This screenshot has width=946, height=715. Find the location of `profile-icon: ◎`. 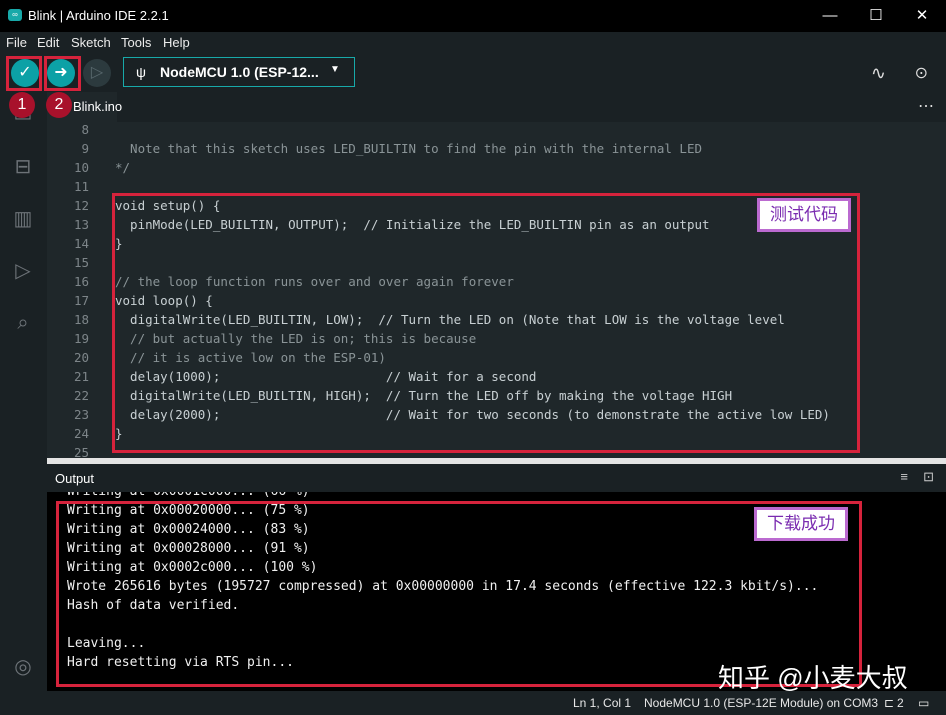

profile-icon: ◎ is located at coordinates (23, 667).